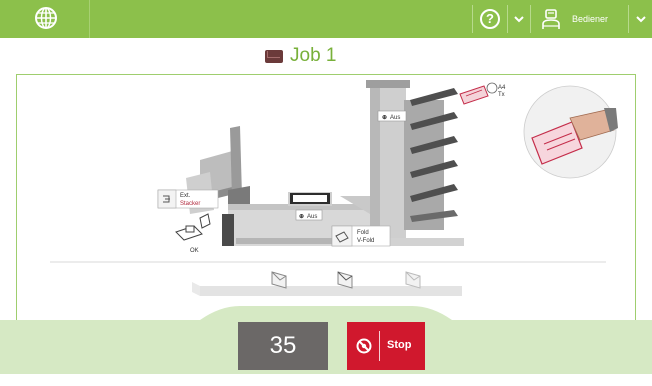 This screenshot has height=386, width=652. What do you see at coordinates (379, 346) in the screenshot?
I see `stop-divider` at bounding box center [379, 346].